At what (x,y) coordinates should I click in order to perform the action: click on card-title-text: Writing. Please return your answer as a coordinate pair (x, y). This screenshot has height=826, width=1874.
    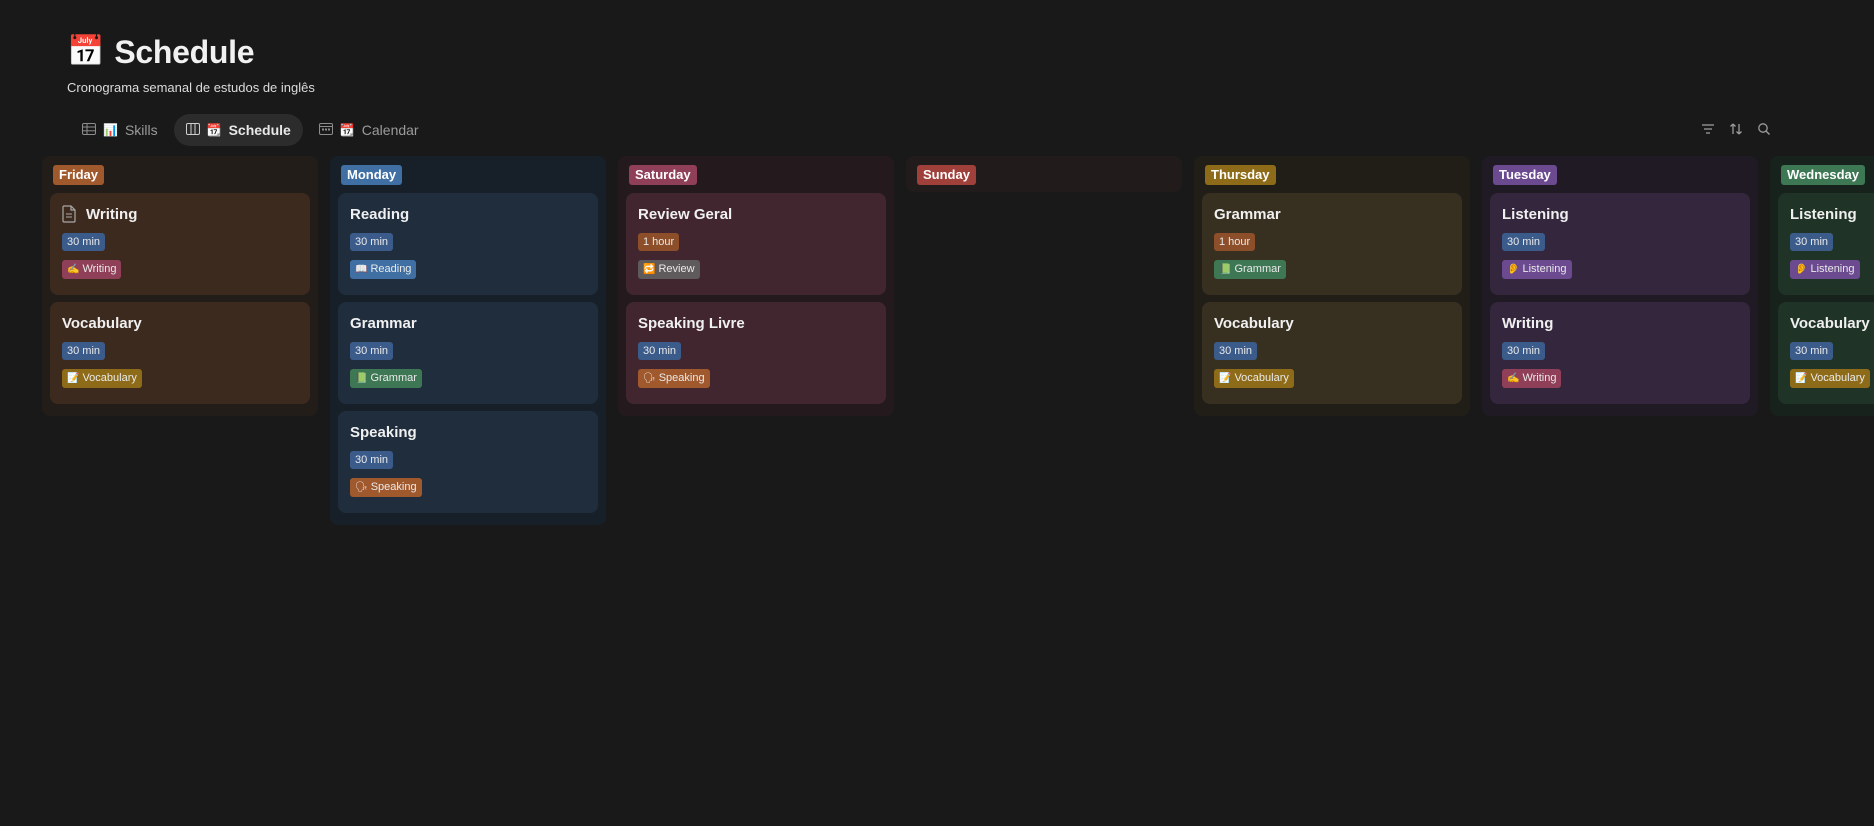
    Looking at the image, I should click on (1528, 323).